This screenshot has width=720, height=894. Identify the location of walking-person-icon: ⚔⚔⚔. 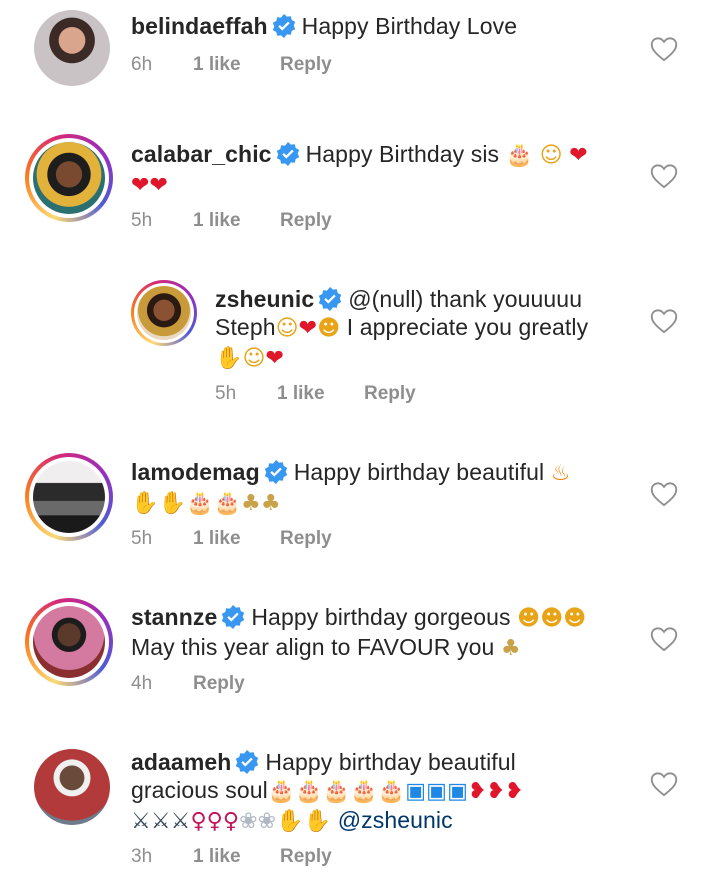
(161, 821).